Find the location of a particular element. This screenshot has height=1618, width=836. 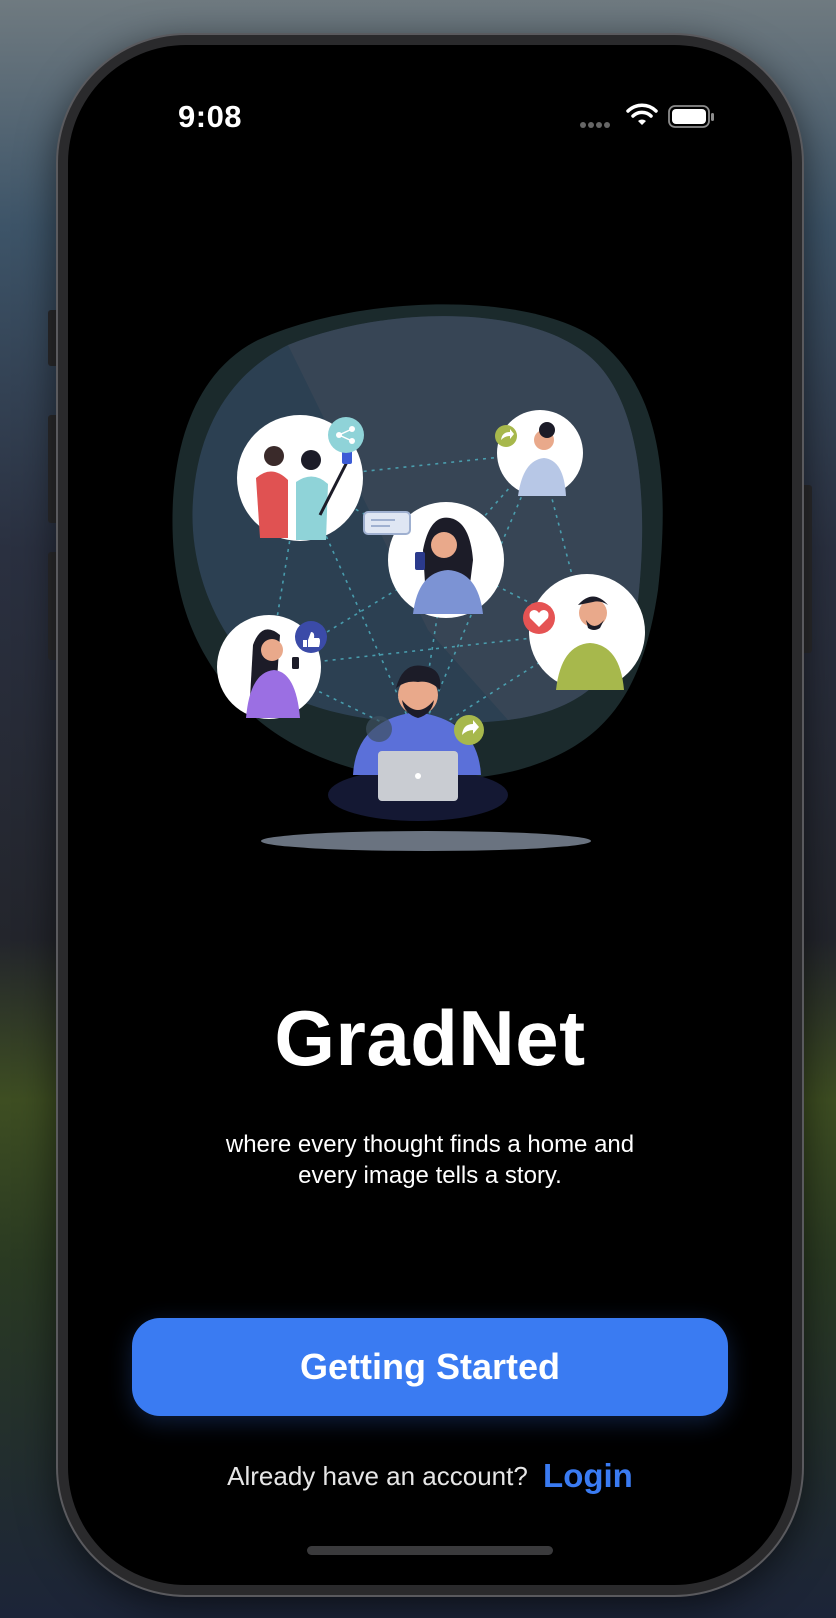

volume-down-button is located at coordinates (53, 606).